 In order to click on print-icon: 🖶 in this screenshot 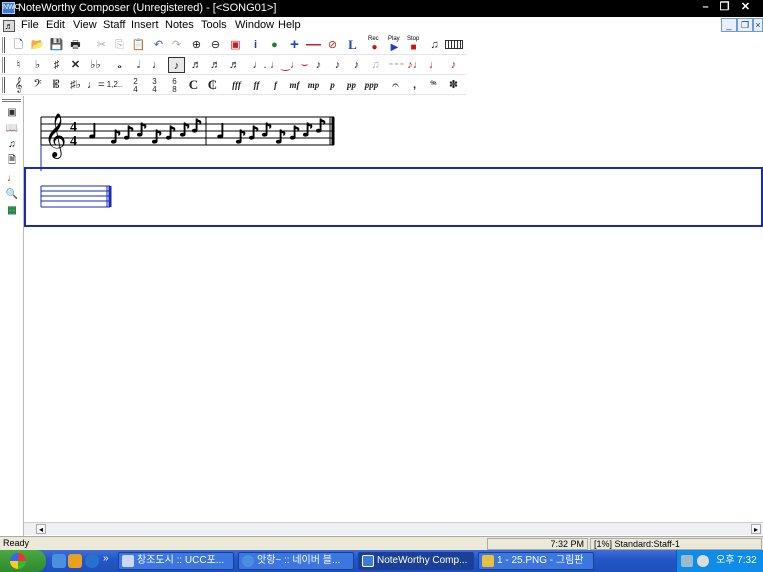, I will do `click(75, 45)`.